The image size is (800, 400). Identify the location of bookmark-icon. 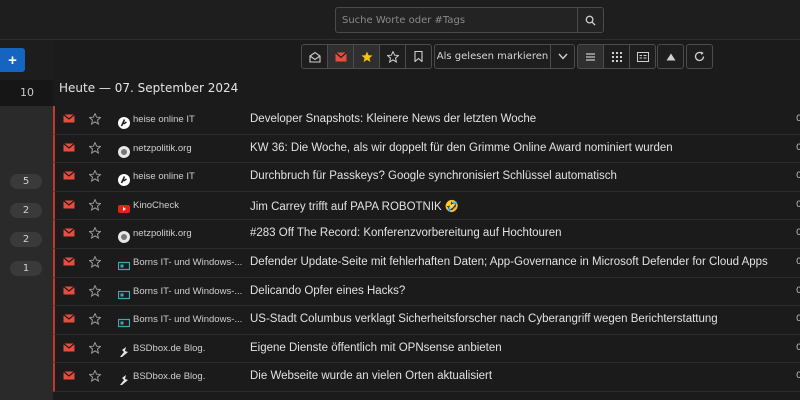
(418, 56).